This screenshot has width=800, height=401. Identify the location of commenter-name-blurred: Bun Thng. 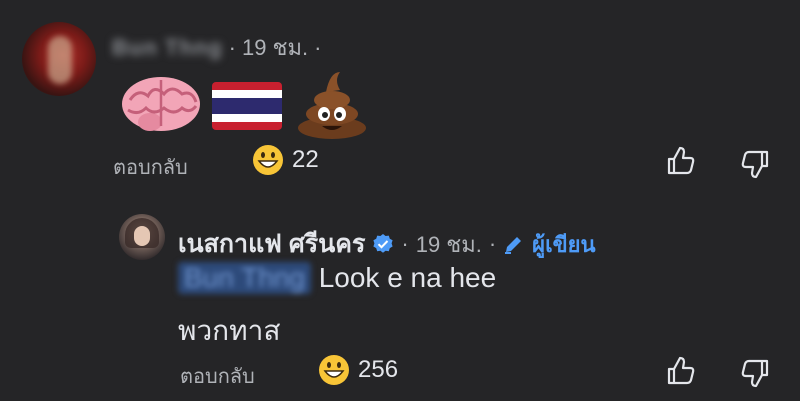
(167, 48).